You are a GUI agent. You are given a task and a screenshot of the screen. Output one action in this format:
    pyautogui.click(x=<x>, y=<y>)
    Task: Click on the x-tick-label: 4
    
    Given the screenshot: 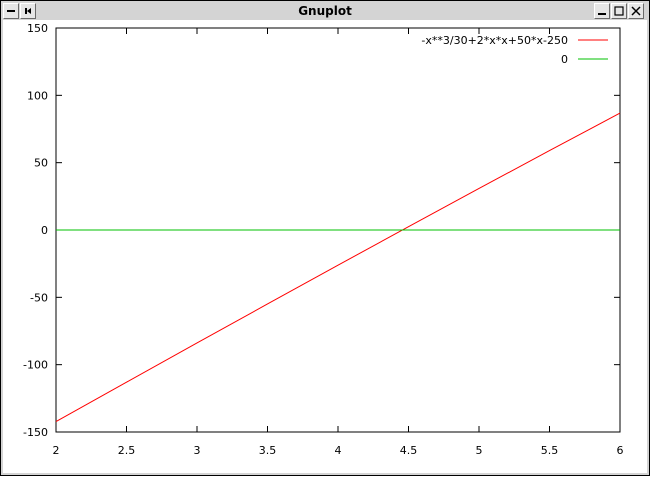 What is the action you would take?
    pyautogui.click(x=338, y=450)
    